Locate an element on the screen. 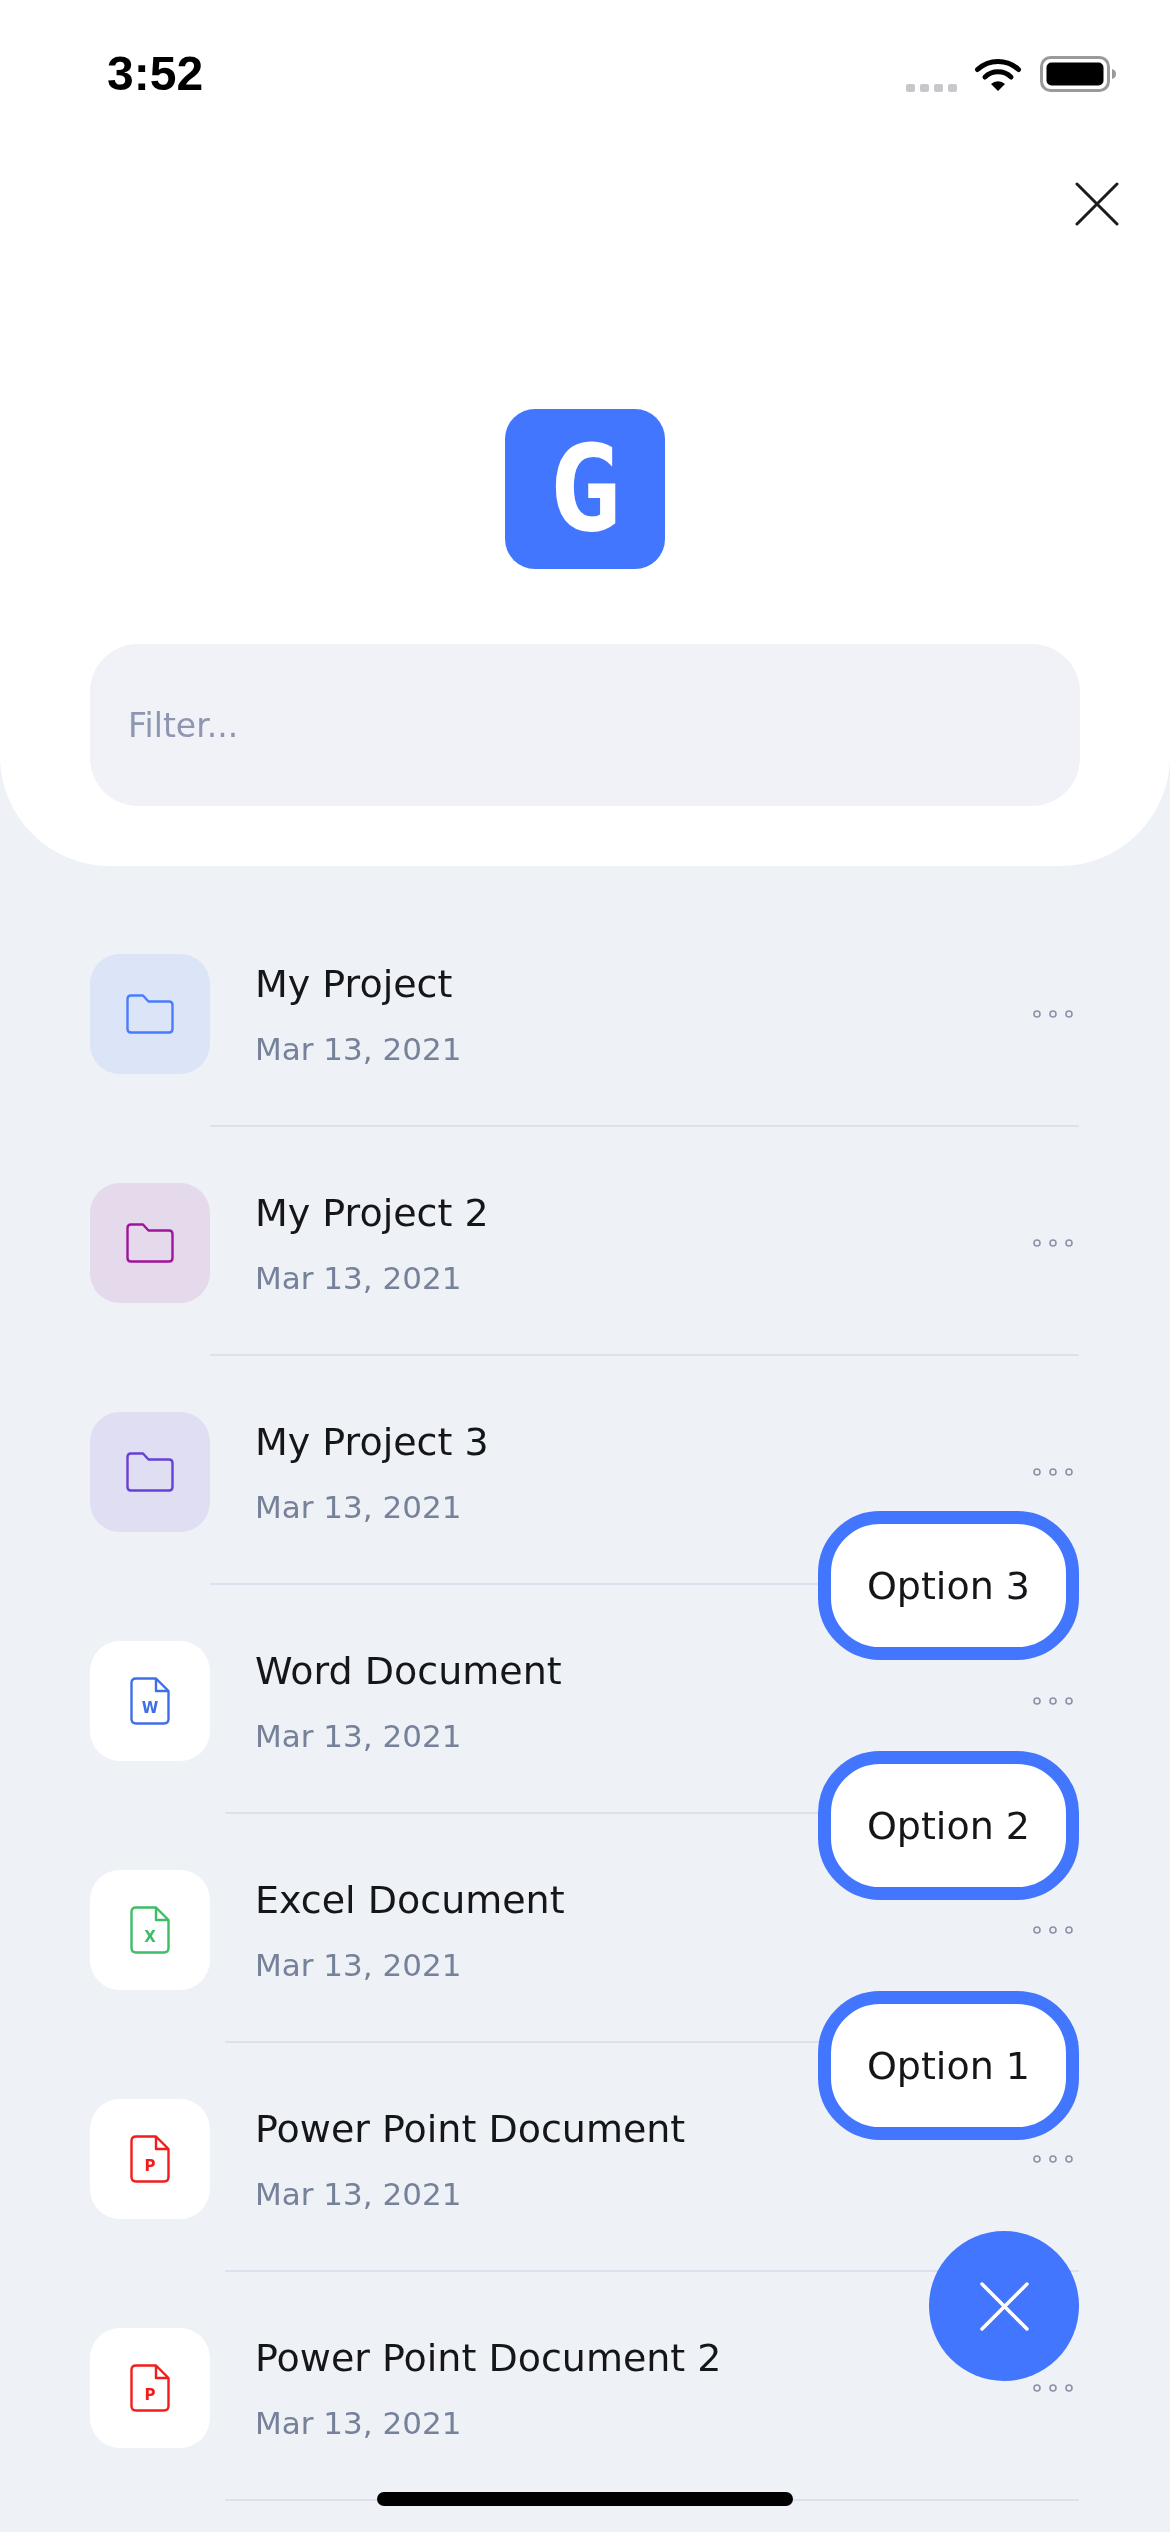  file-icon: W is located at coordinates (150, 1701).